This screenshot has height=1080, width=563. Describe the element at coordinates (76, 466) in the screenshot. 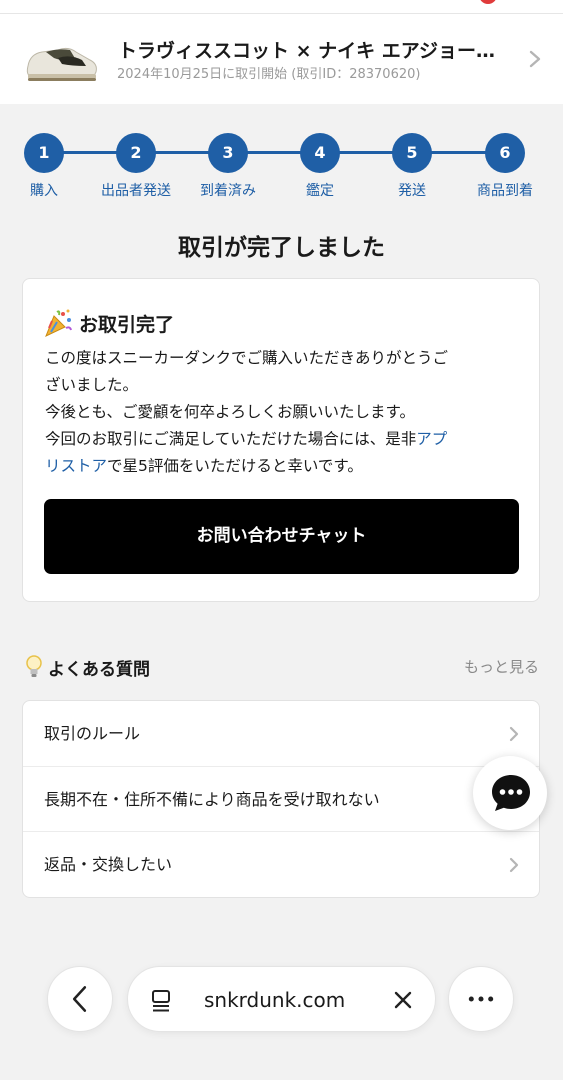

I see `app-store-link: リストア` at that location.